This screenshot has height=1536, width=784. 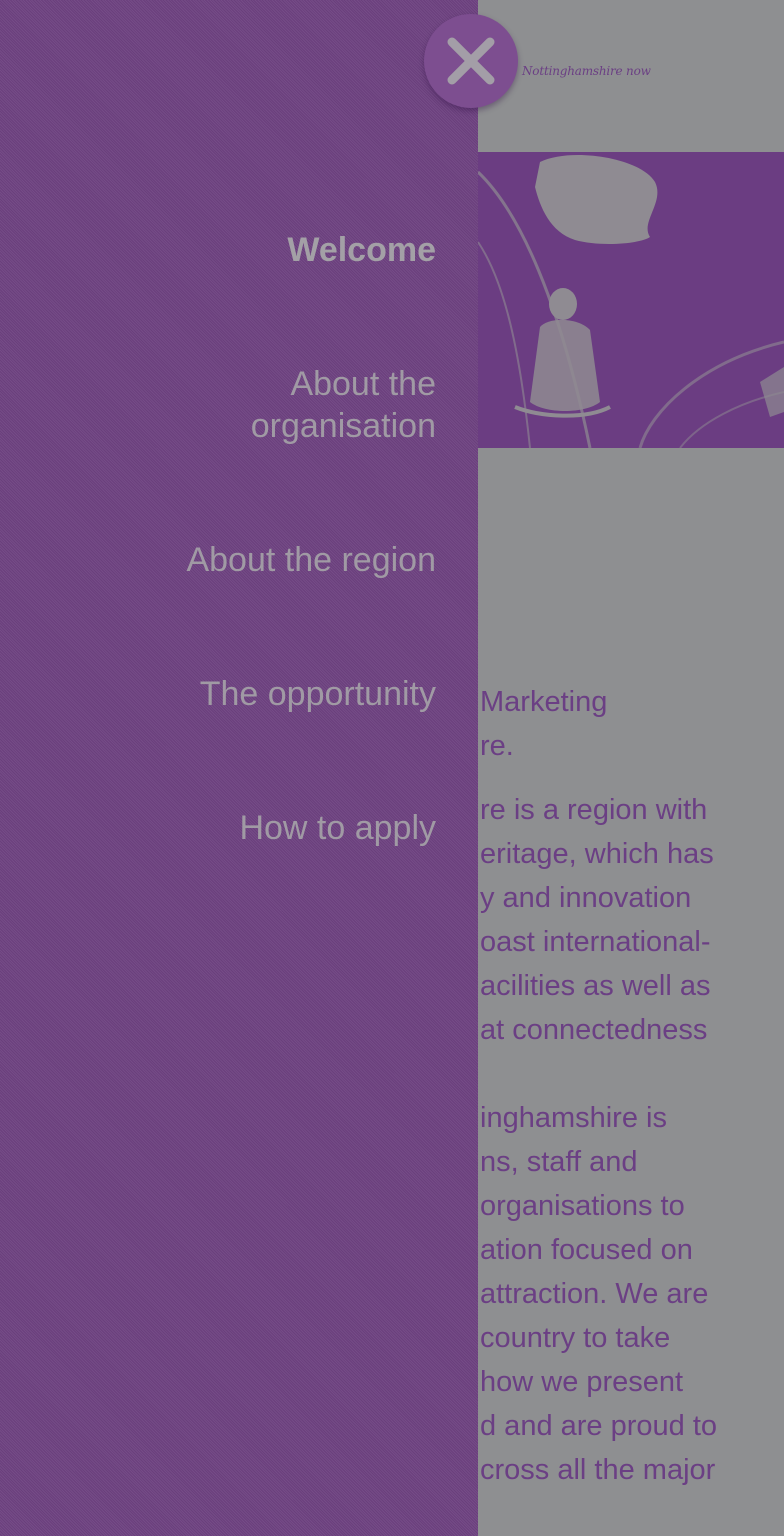 What do you see at coordinates (586, 1250) in the screenshot?
I see `content-line: ation focused on` at bounding box center [586, 1250].